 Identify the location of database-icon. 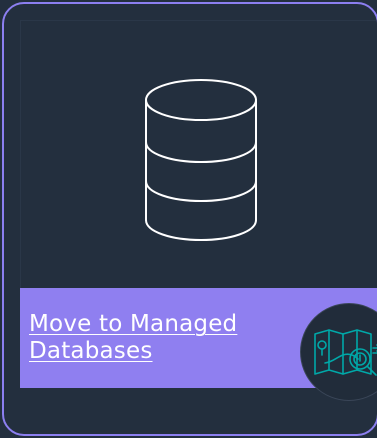
(201, 160).